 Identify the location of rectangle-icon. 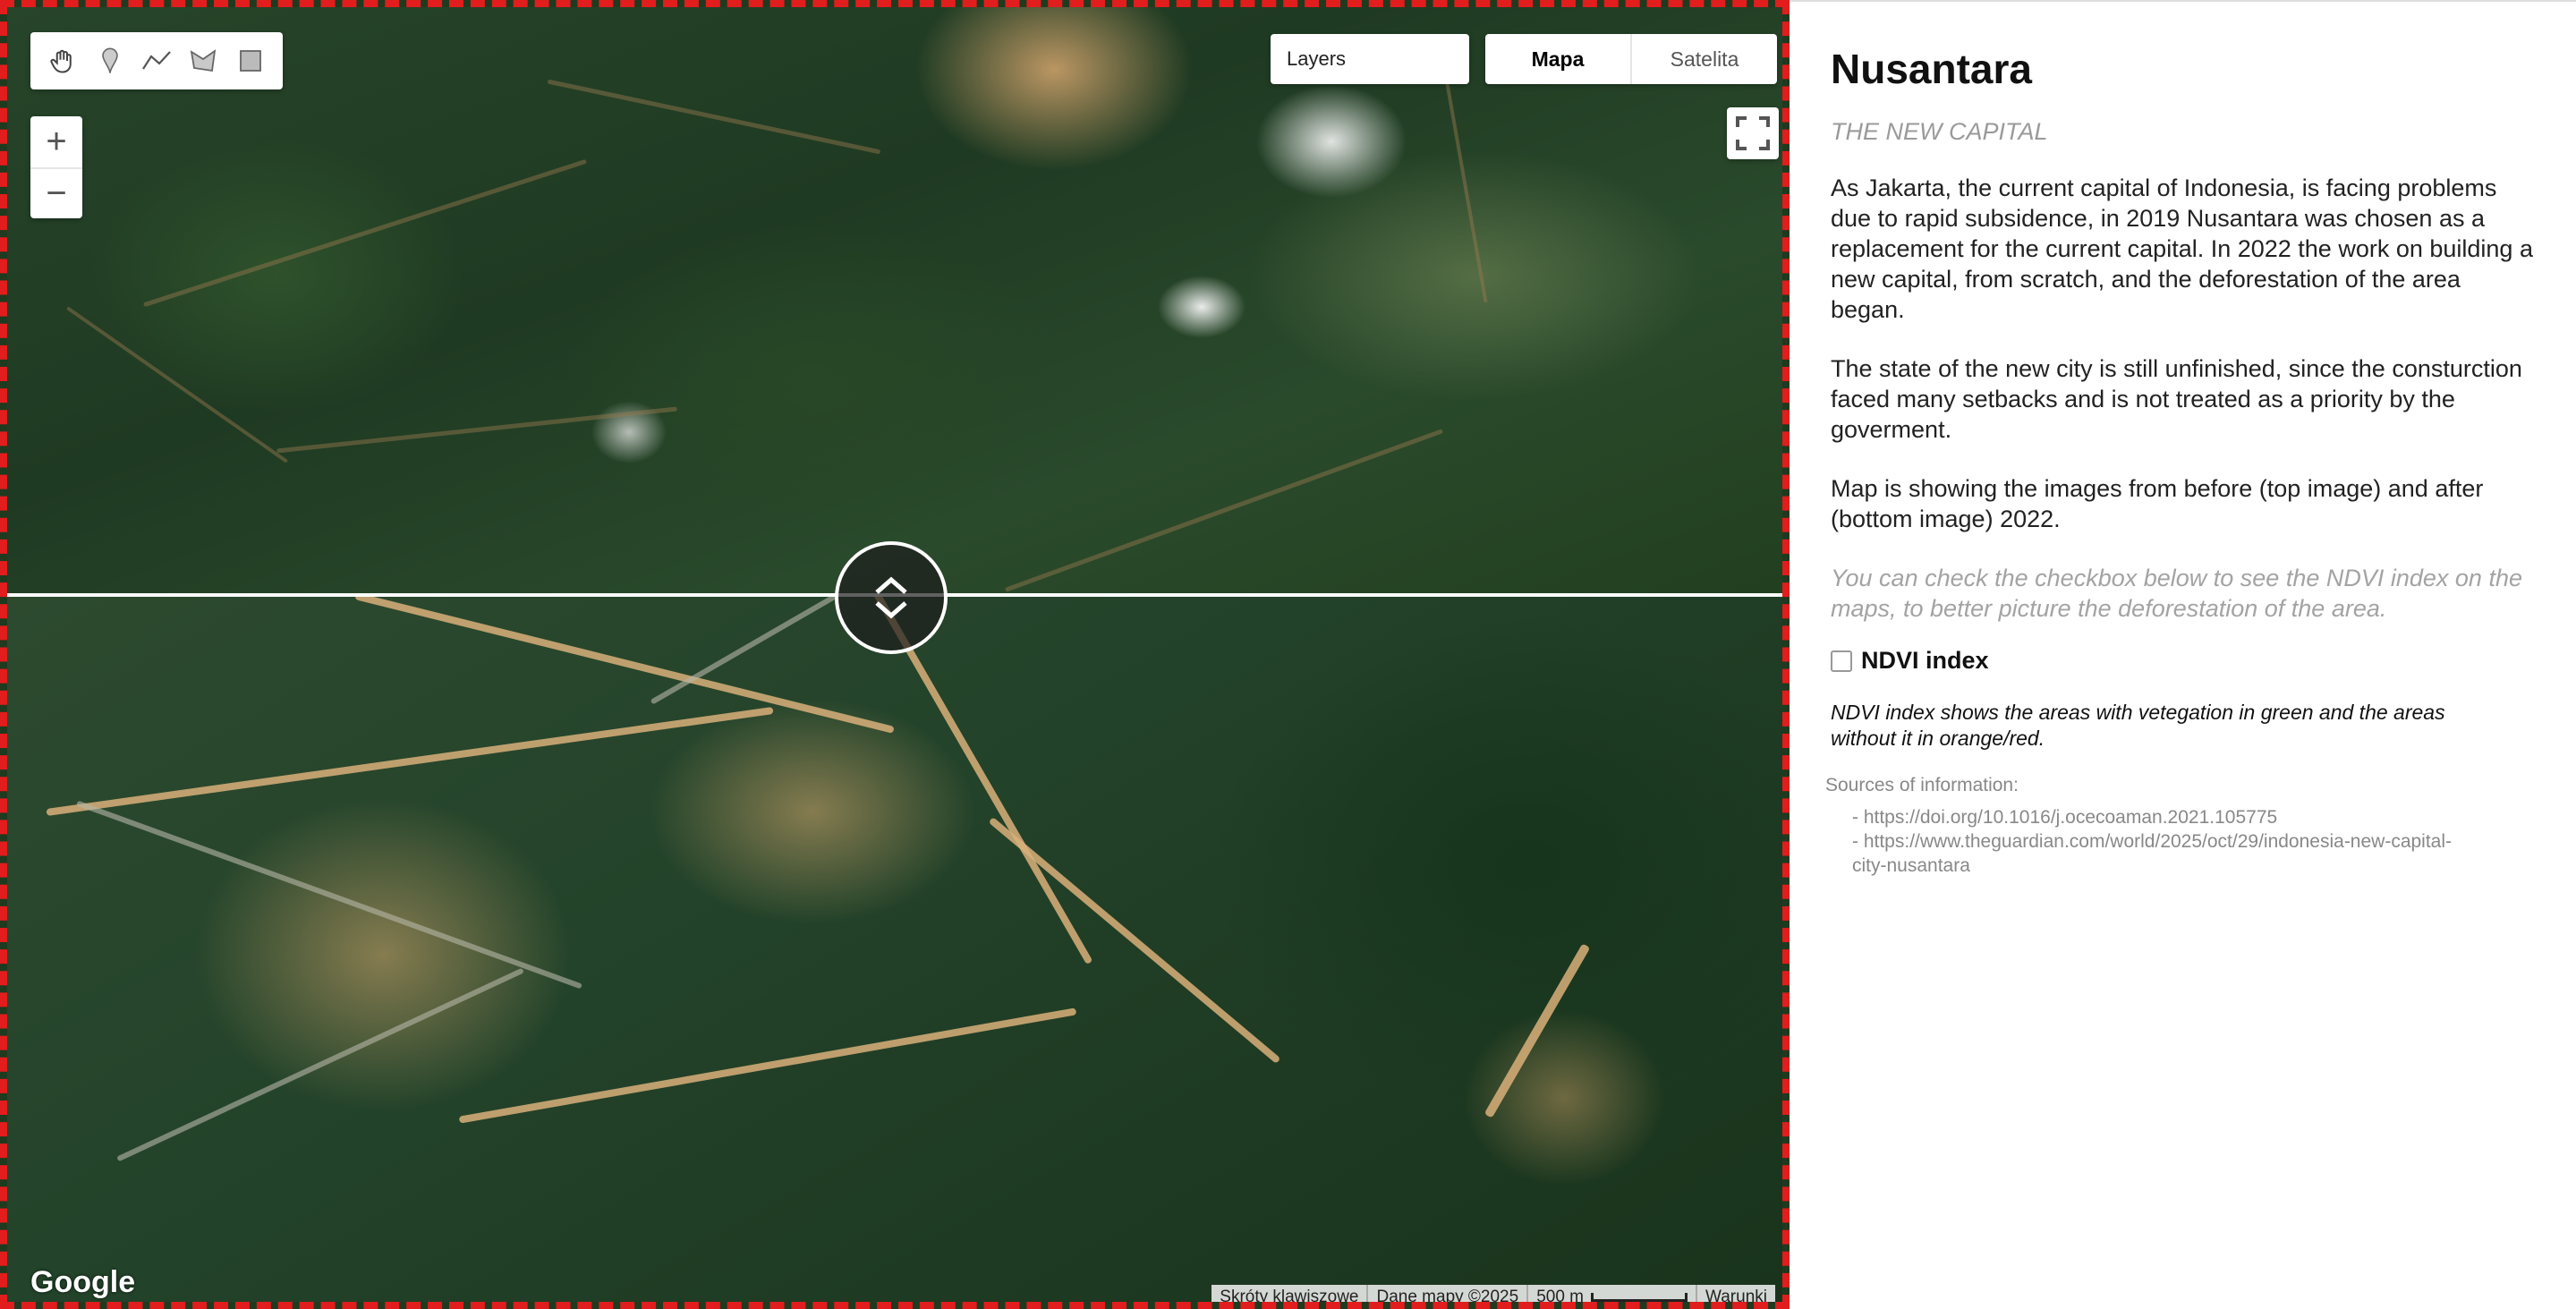
(250, 61).